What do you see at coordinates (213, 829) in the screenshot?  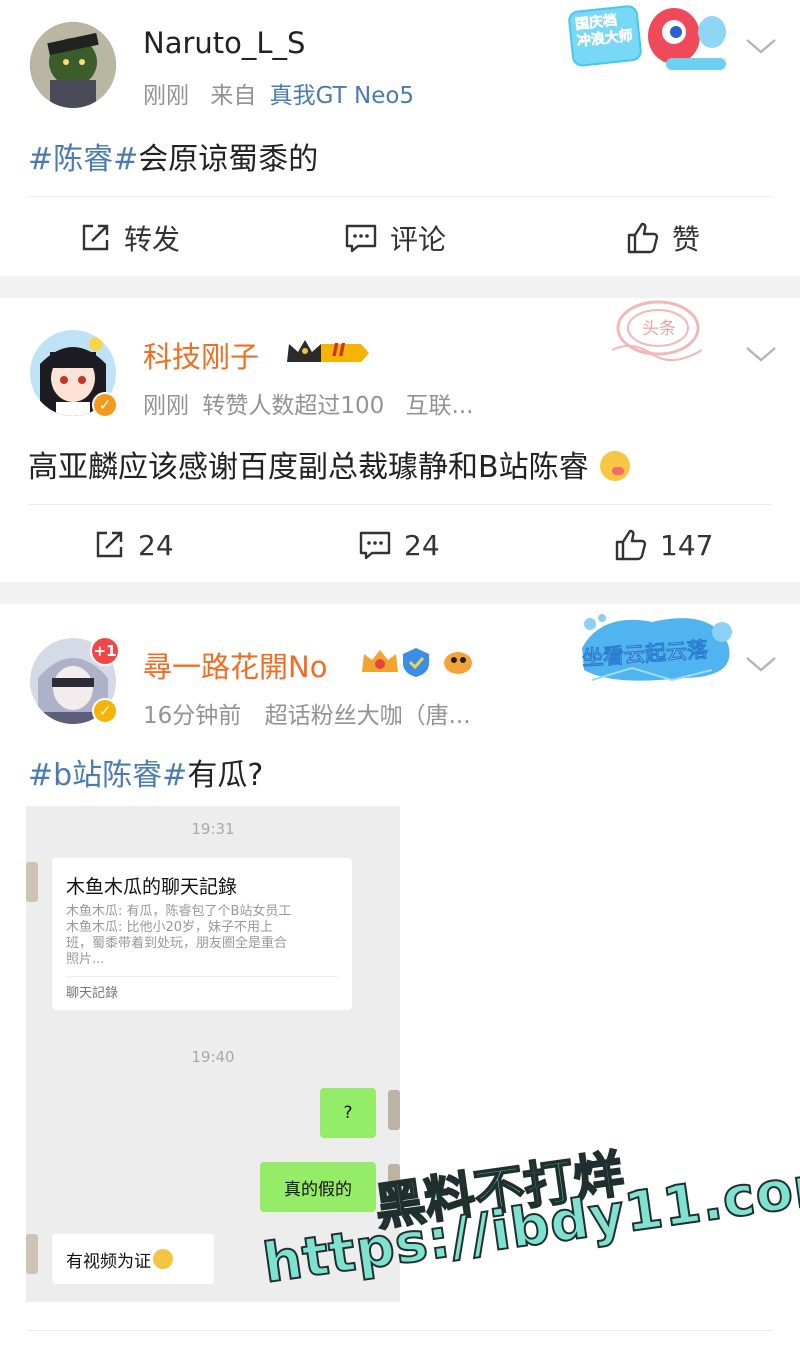 I see `chat-timestamp: 19:31` at bounding box center [213, 829].